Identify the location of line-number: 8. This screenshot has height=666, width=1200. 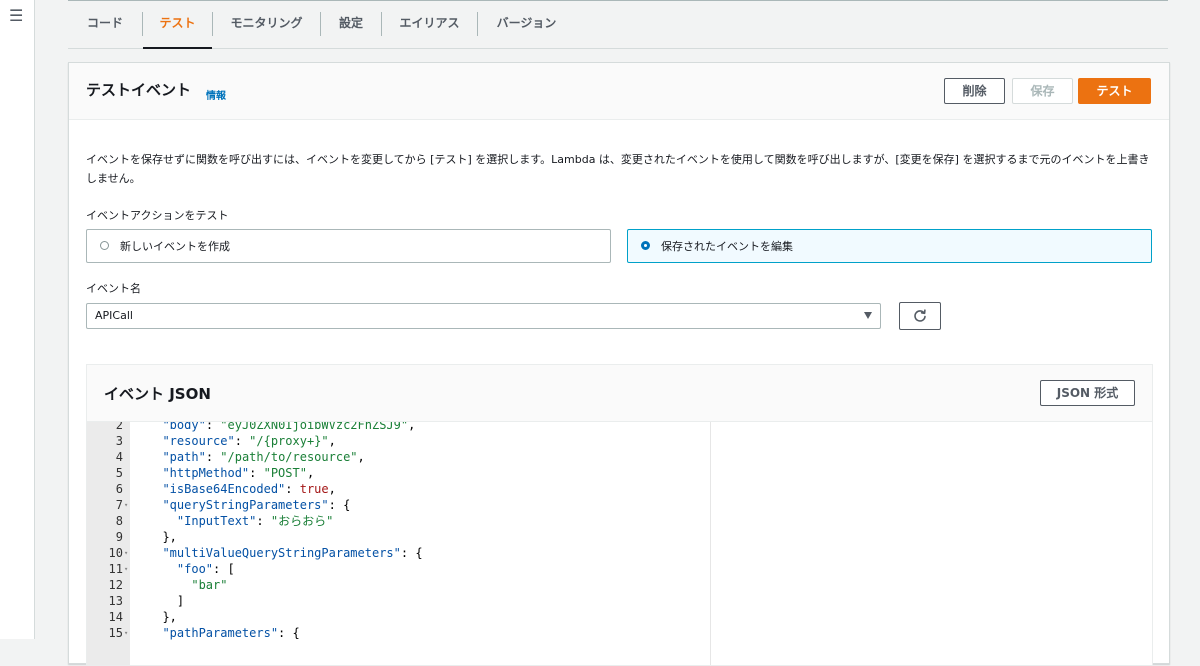
(119, 521).